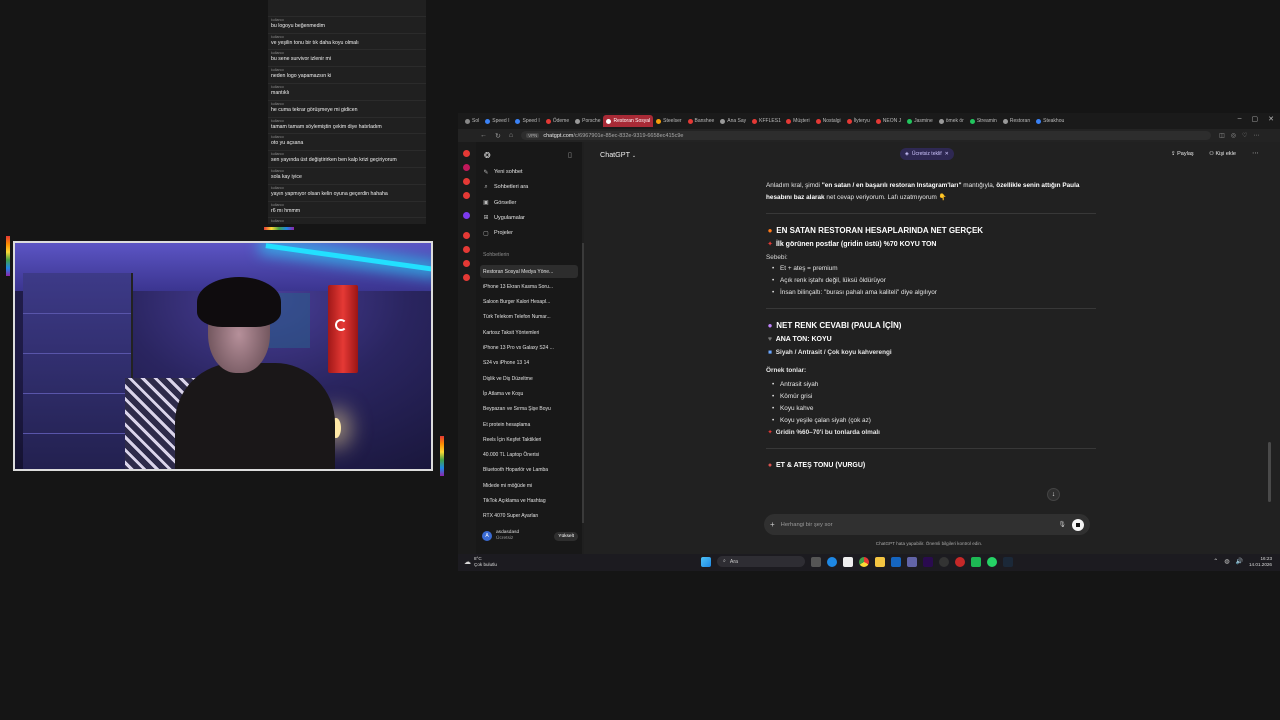 This screenshot has width=1280, height=720. What do you see at coordinates (529, 424) in the screenshot?
I see `conversation-item: Et protein hesaplama` at bounding box center [529, 424].